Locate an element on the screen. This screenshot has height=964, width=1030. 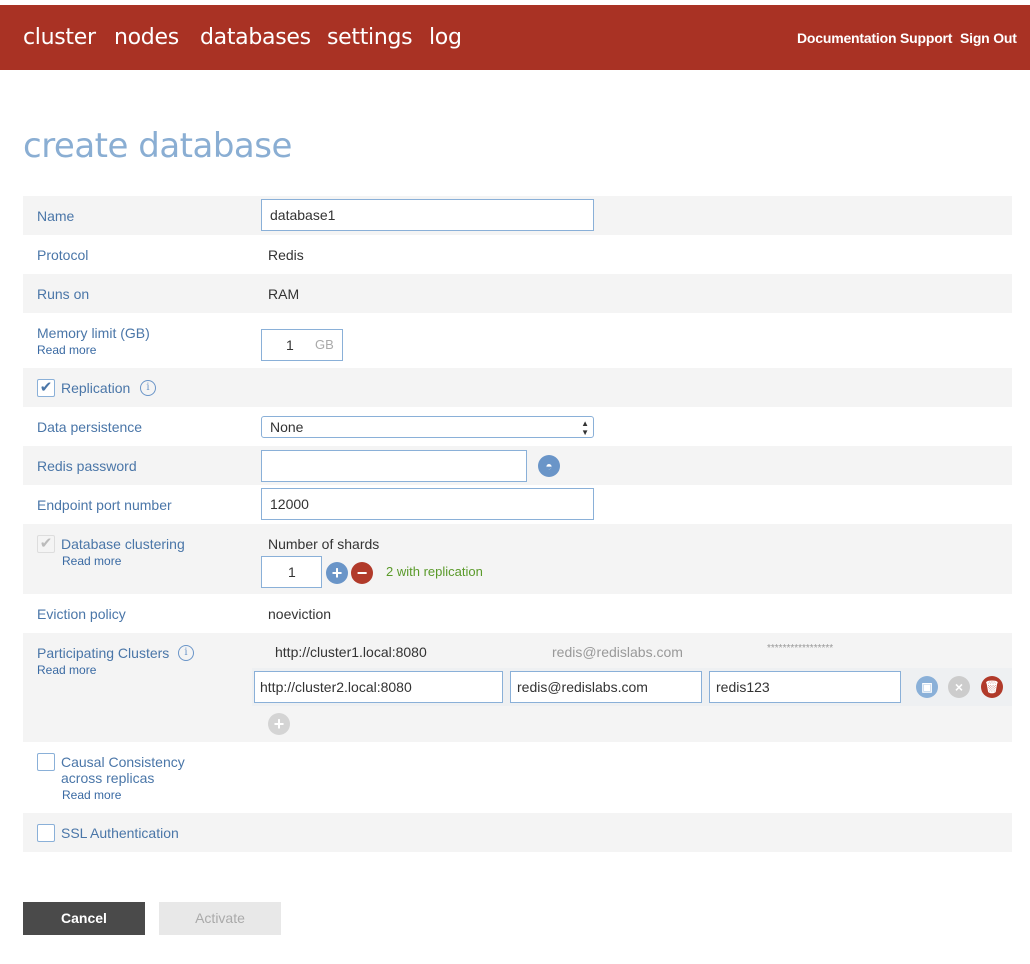
form-row-ssl-authentication: SSL Authentication is located at coordinates (517, 832).